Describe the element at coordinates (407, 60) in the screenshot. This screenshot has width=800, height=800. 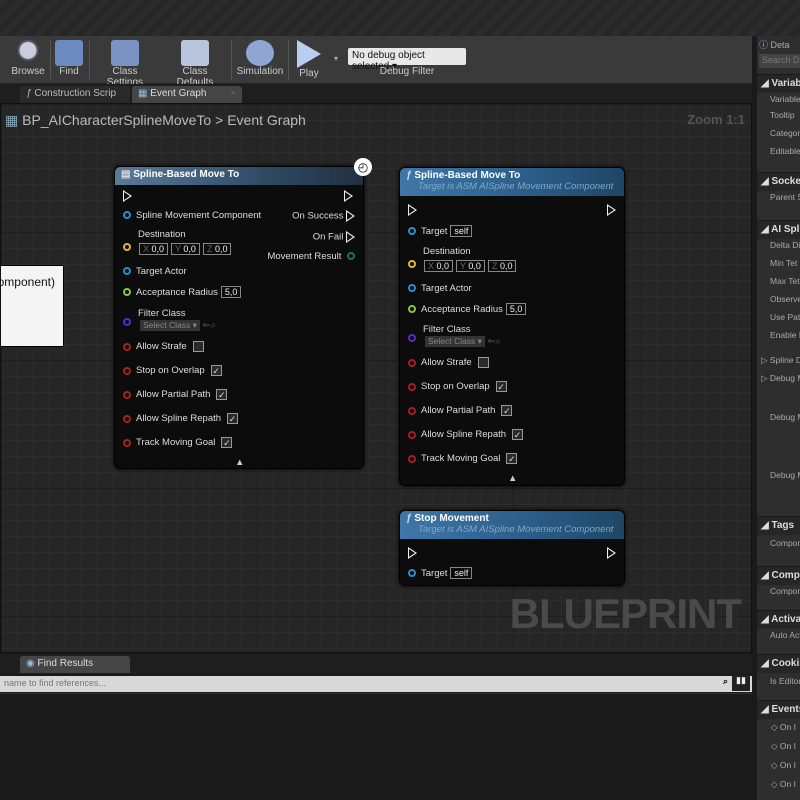
I see `debug-filter-select: No debug object selected ▾` at that location.